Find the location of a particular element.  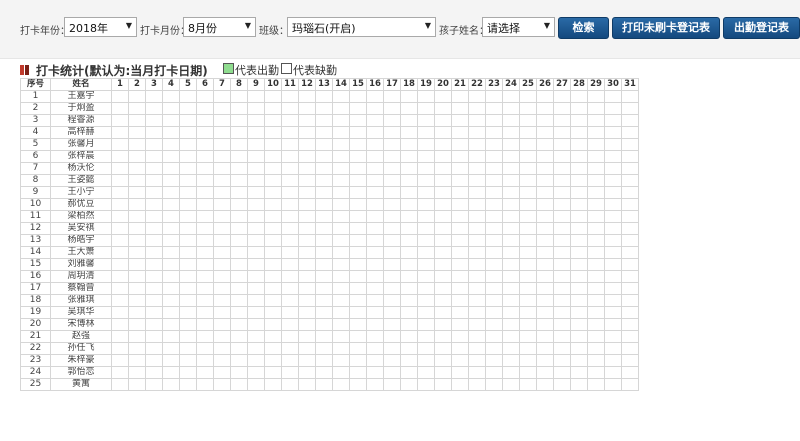

student-name: 郭怡恋 is located at coordinates (81, 372).